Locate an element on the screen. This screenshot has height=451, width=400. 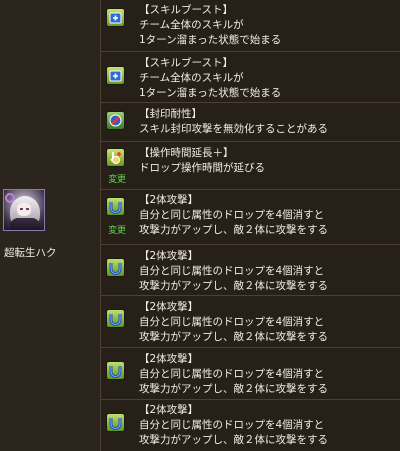
awakening-desc: ドロップ操作時間が延びる is located at coordinates (202, 168).